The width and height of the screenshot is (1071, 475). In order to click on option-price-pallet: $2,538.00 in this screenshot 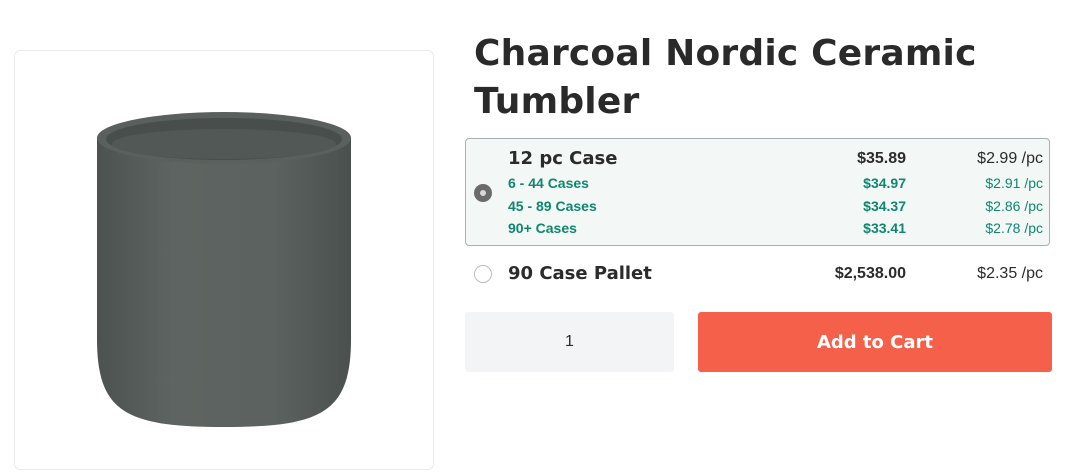, I will do `click(870, 273)`.